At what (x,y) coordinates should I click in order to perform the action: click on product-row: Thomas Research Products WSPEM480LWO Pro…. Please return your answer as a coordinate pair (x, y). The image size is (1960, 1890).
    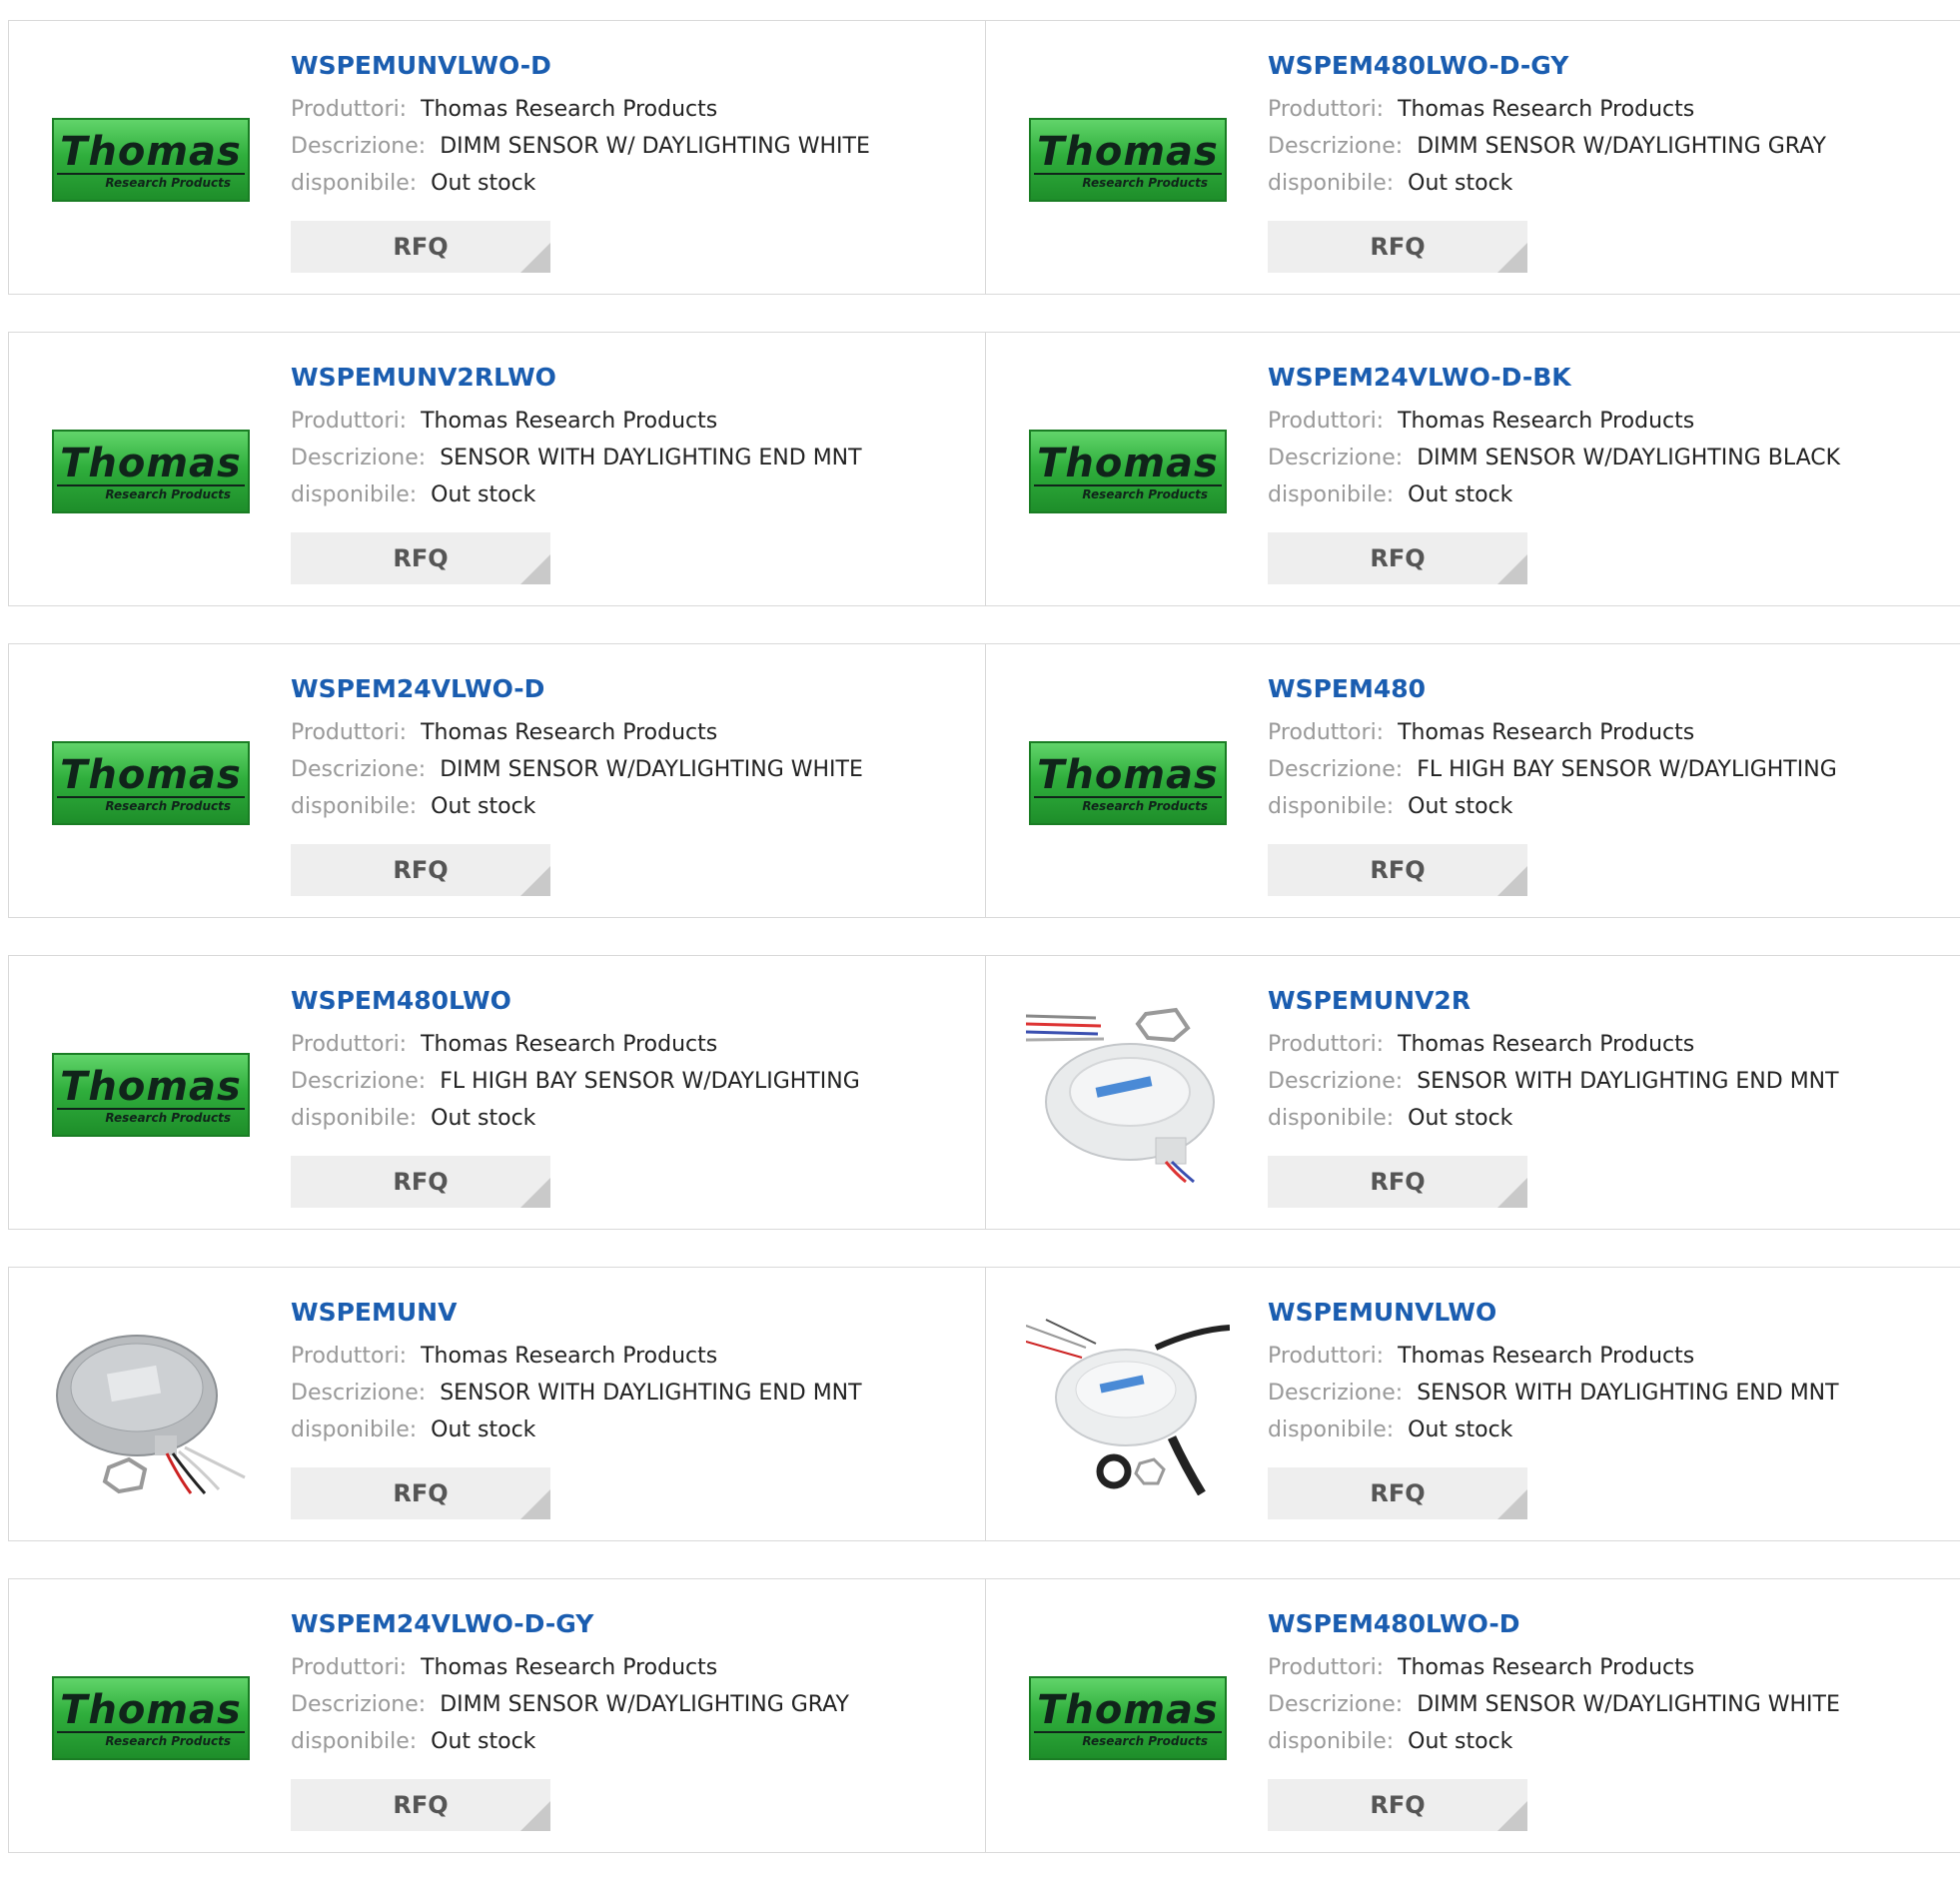
    Looking at the image, I should click on (984, 1092).